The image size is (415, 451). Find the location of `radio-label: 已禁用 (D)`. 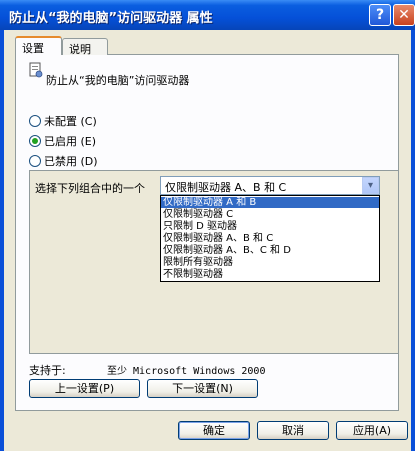

radio-label: 已禁用 (D) is located at coordinates (71, 161).